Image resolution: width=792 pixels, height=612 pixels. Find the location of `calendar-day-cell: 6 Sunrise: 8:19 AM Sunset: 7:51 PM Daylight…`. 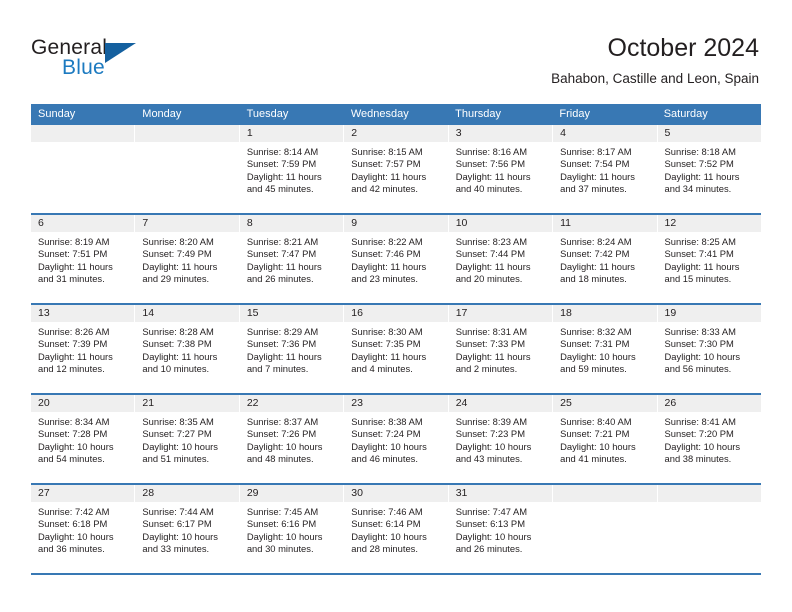

calendar-day-cell: 6 Sunrise: 8:19 AM Sunset: 7:51 PM Daylight… is located at coordinates (83, 259).